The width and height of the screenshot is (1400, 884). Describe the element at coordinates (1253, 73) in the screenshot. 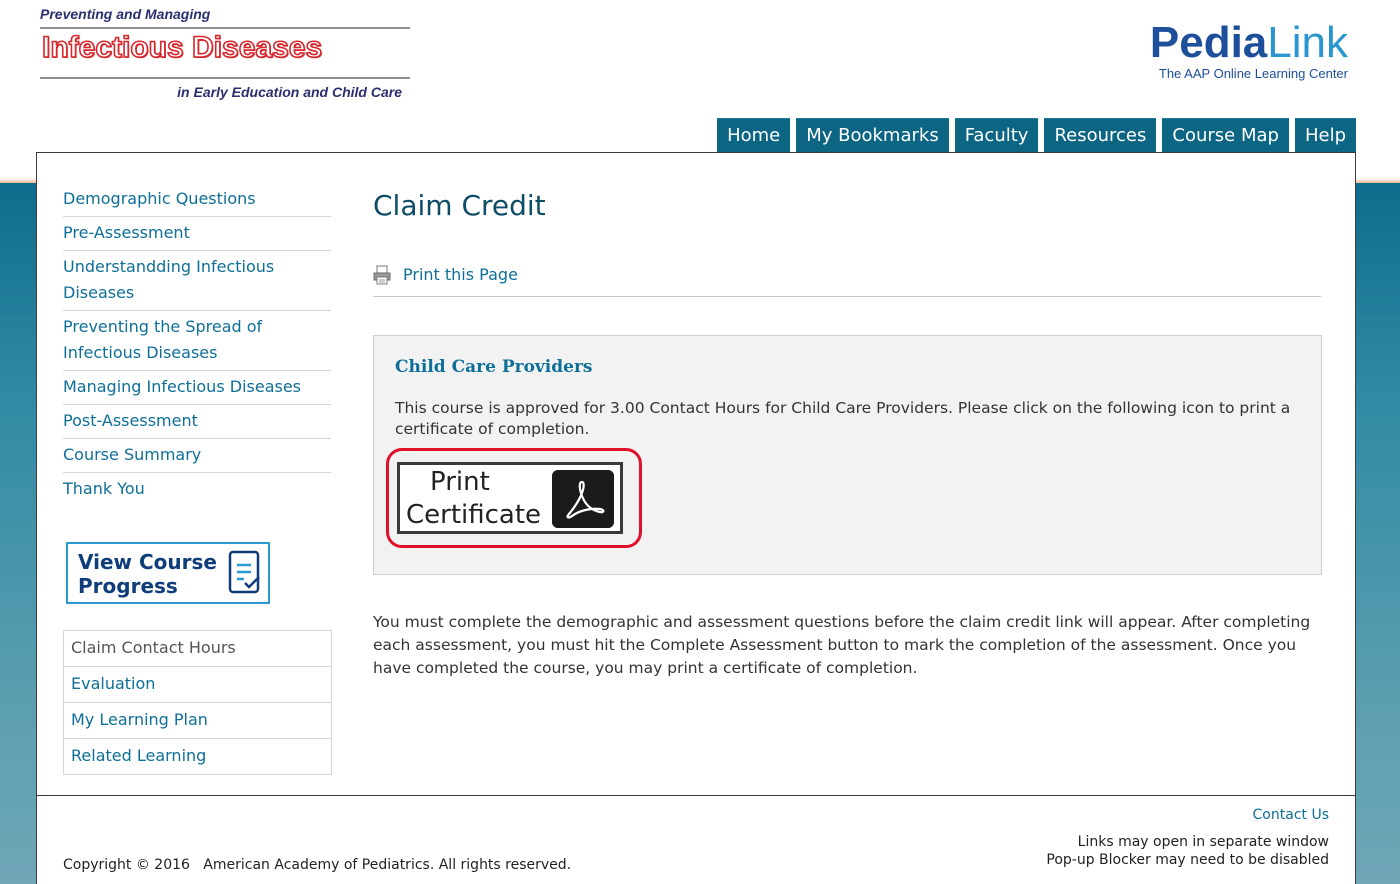

I see `brand-tagline: The AAP Online Learning Center` at that location.